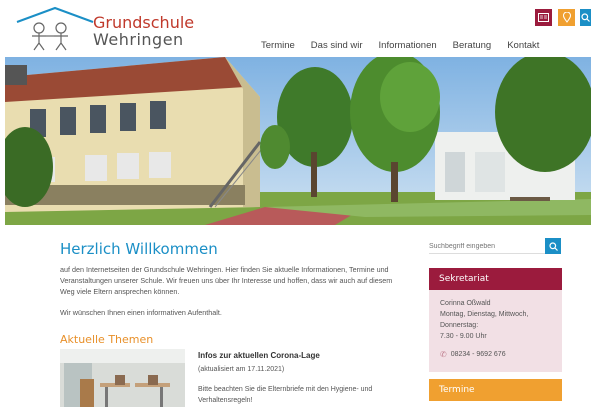 This screenshot has width=591, height=407. Describe the element at coordinates (443, 354) in the screenshot. I see `phone-icon: ✆` at that location.